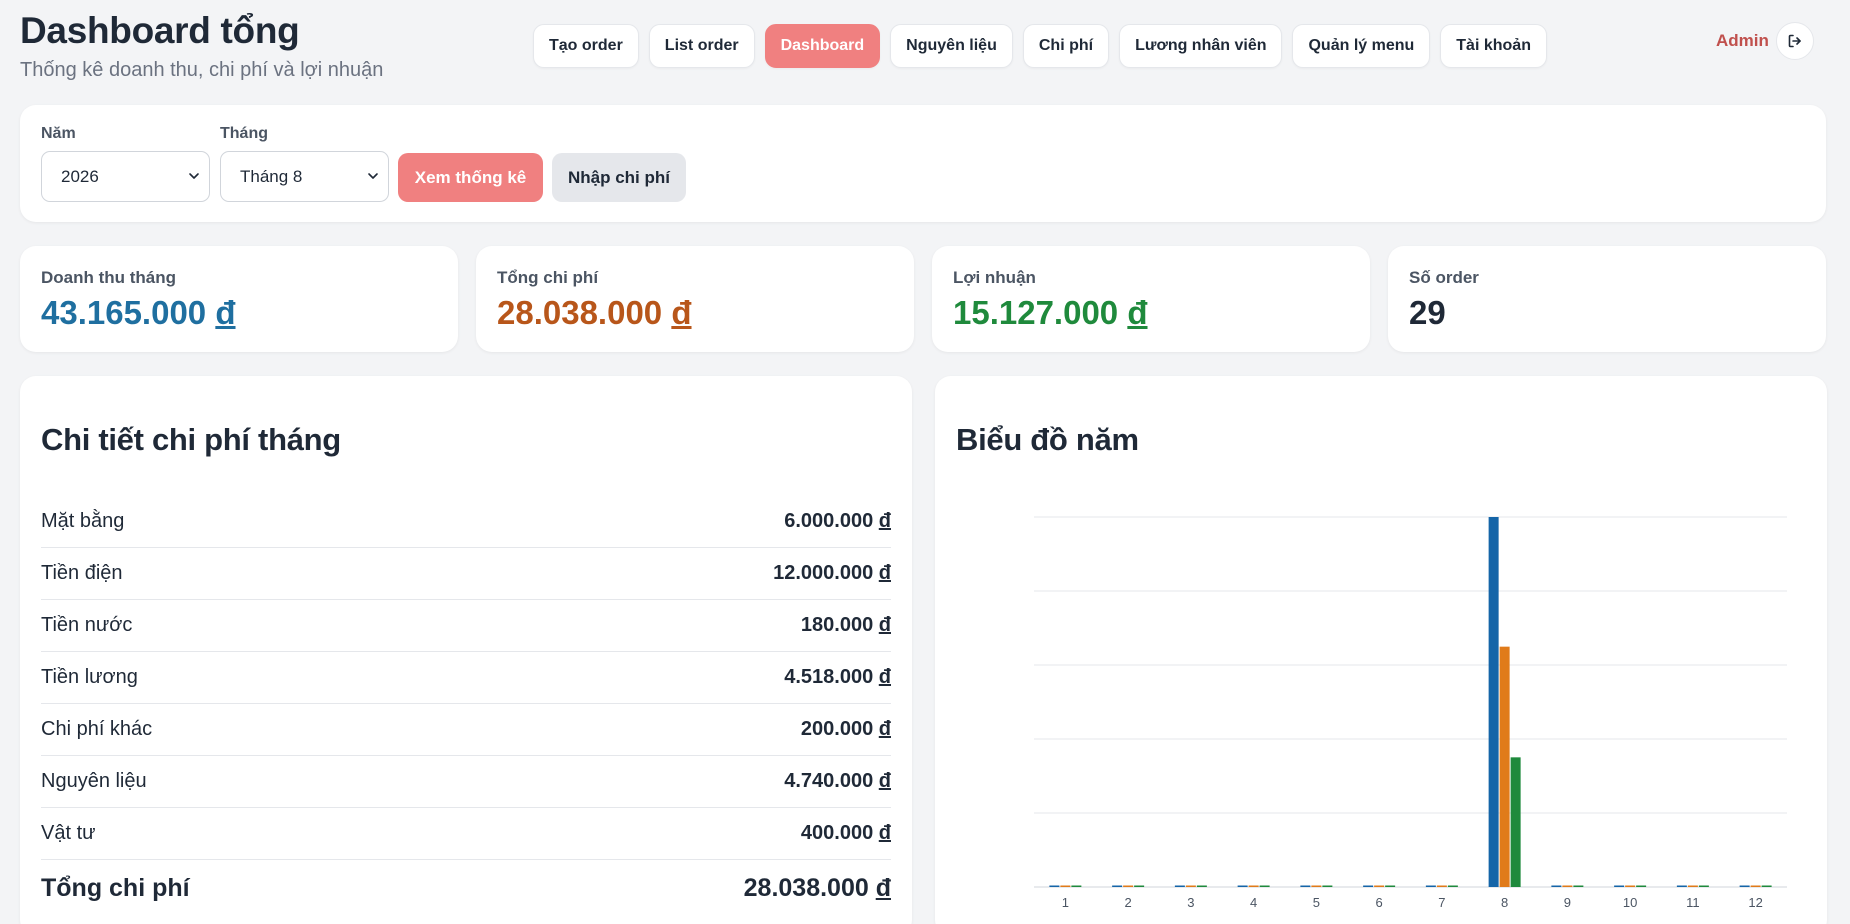  What do you see at coordinates (239, 299) in the screenshot?
I see `stat-card-revenue: Doanh thu tháng 43.165.000 đ` at bounding box center [239, 299].